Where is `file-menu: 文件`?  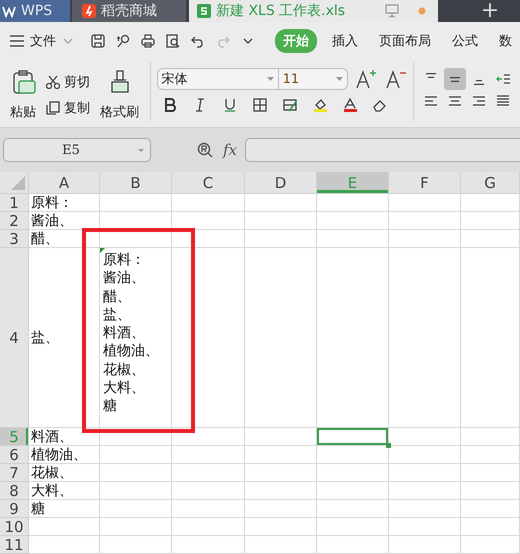
file-menu: 文件 is located at coordinates (43, 41).